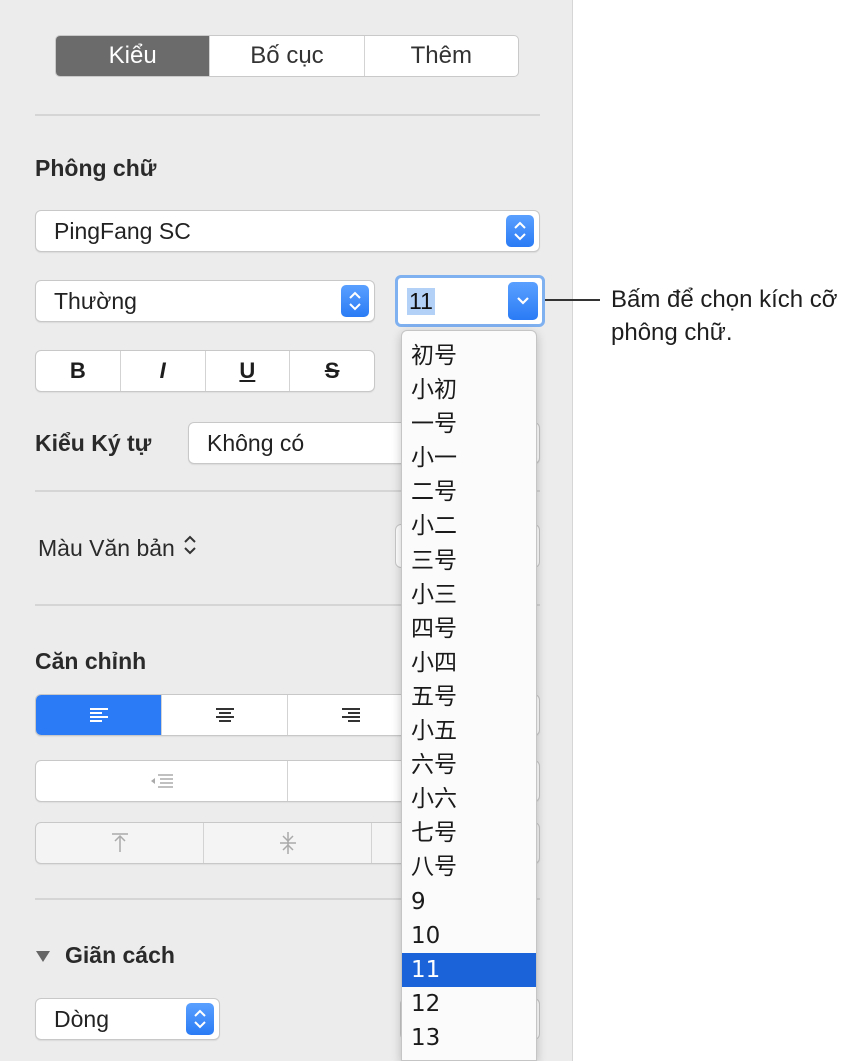 The image size is (851, 1061). I want to click on font-size-option: 小二, so click(469, 526).